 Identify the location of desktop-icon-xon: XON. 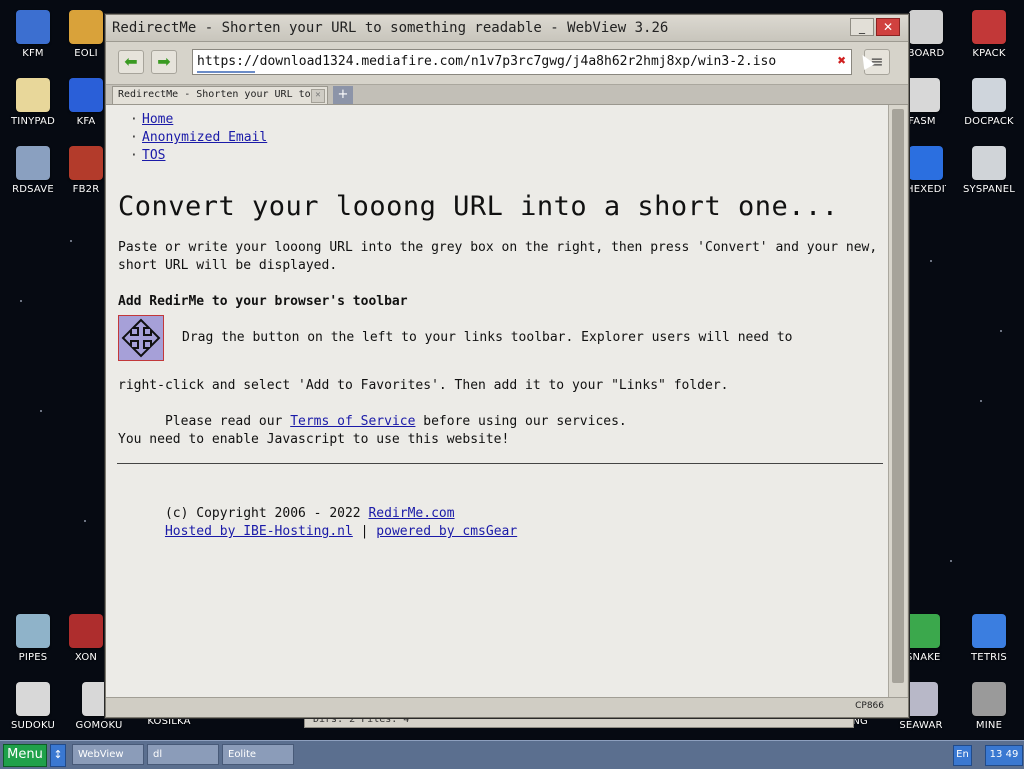
(86, 638).